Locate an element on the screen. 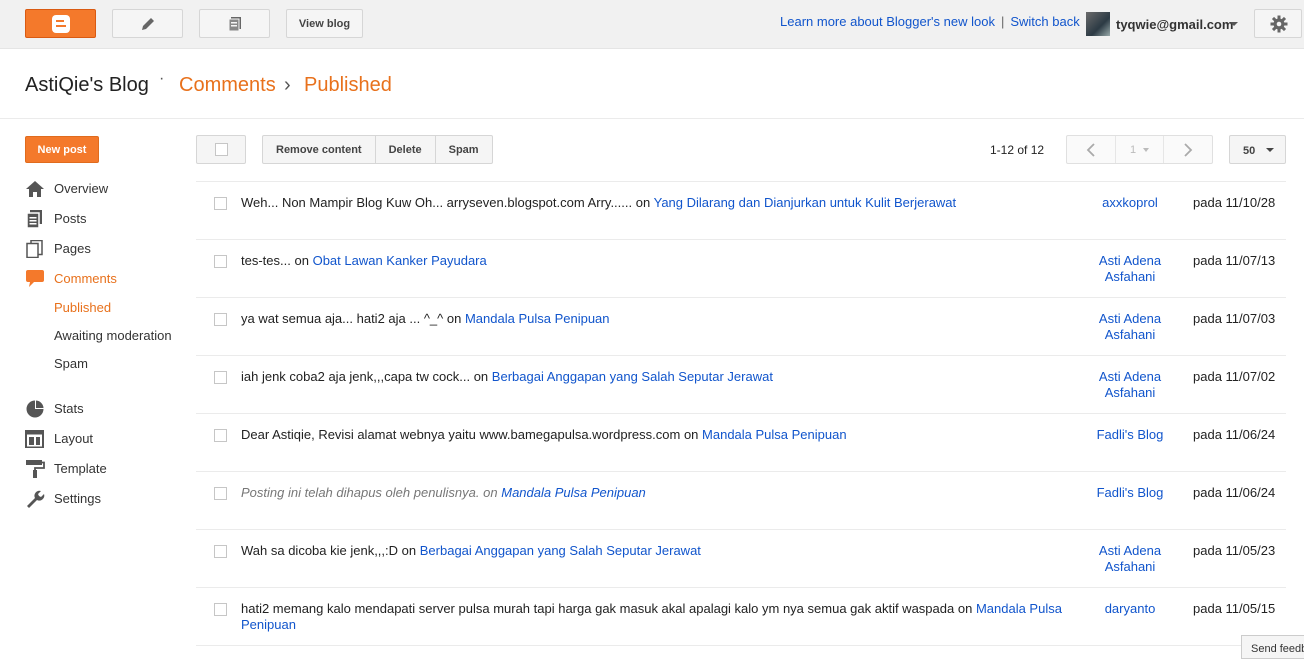 The width and height of the screenshot is (1304, 659). switch-back-link: Switch back is located at coordinates (1044, 21).